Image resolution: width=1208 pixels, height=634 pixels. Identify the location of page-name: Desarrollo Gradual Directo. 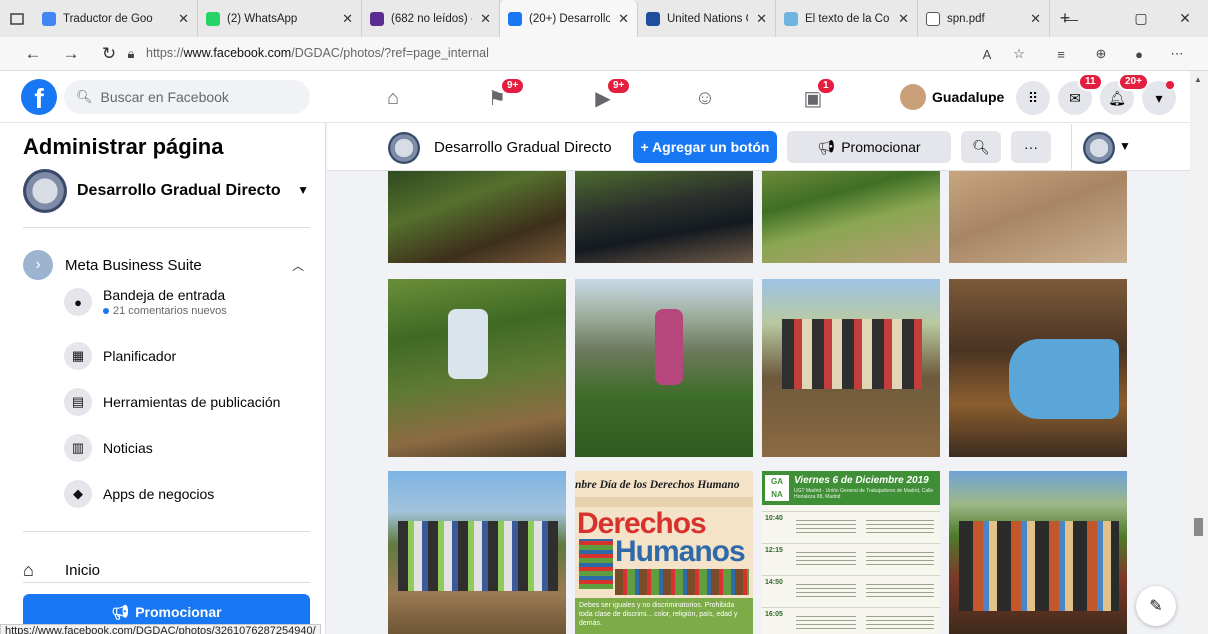
(523, 147).